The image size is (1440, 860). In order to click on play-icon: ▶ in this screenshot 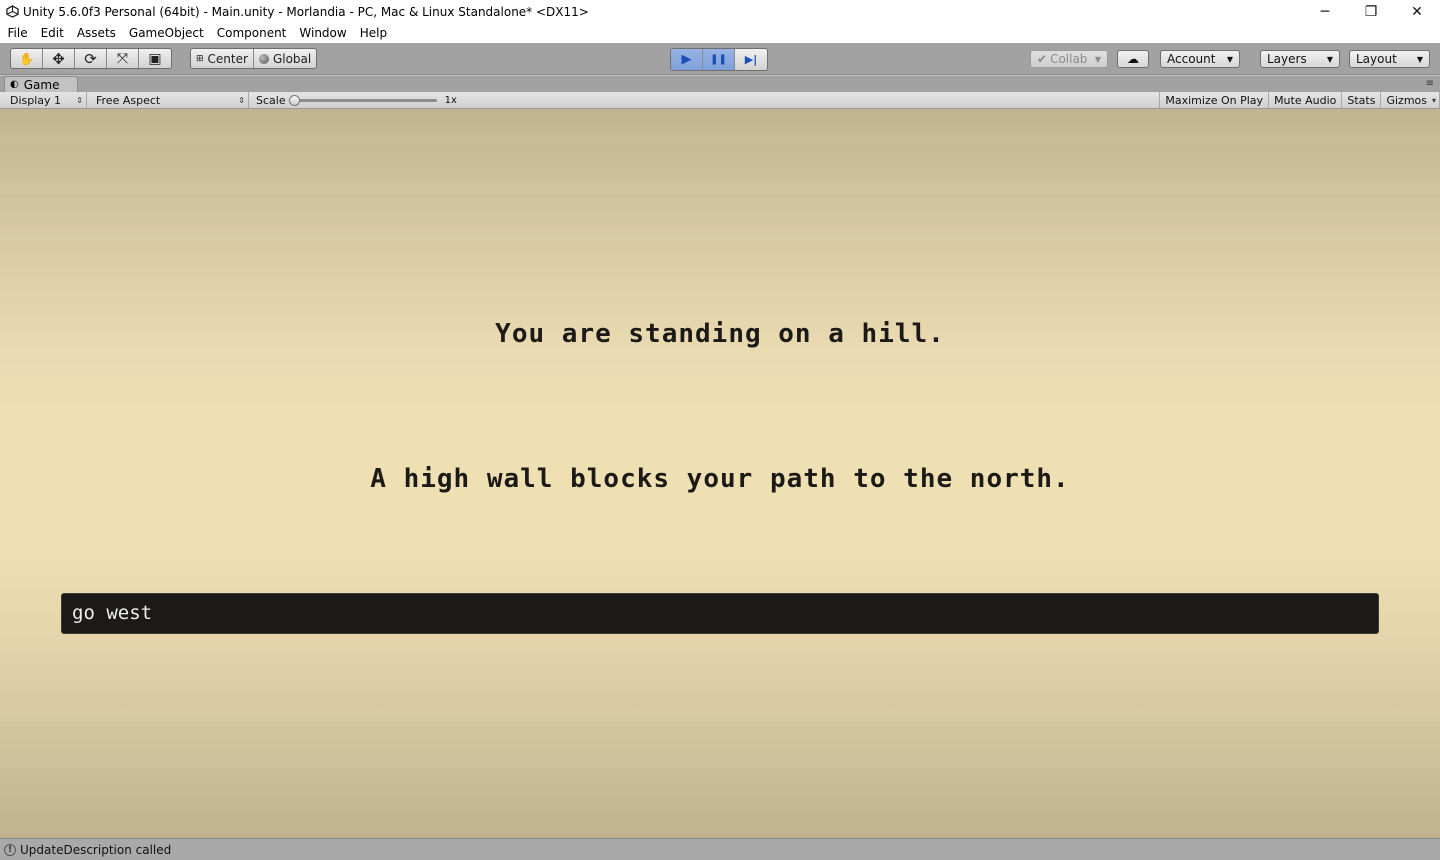, I will do `click(686, 59)`.